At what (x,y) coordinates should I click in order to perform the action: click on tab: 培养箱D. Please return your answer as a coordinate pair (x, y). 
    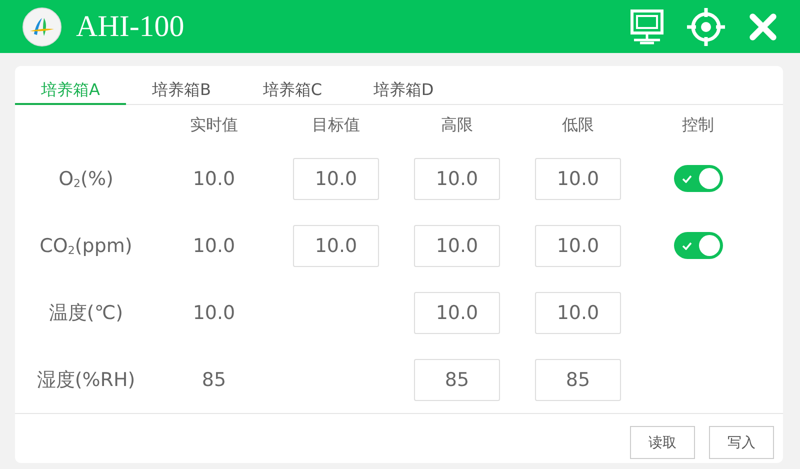
    Looking at the image, I should click on (403, 91).